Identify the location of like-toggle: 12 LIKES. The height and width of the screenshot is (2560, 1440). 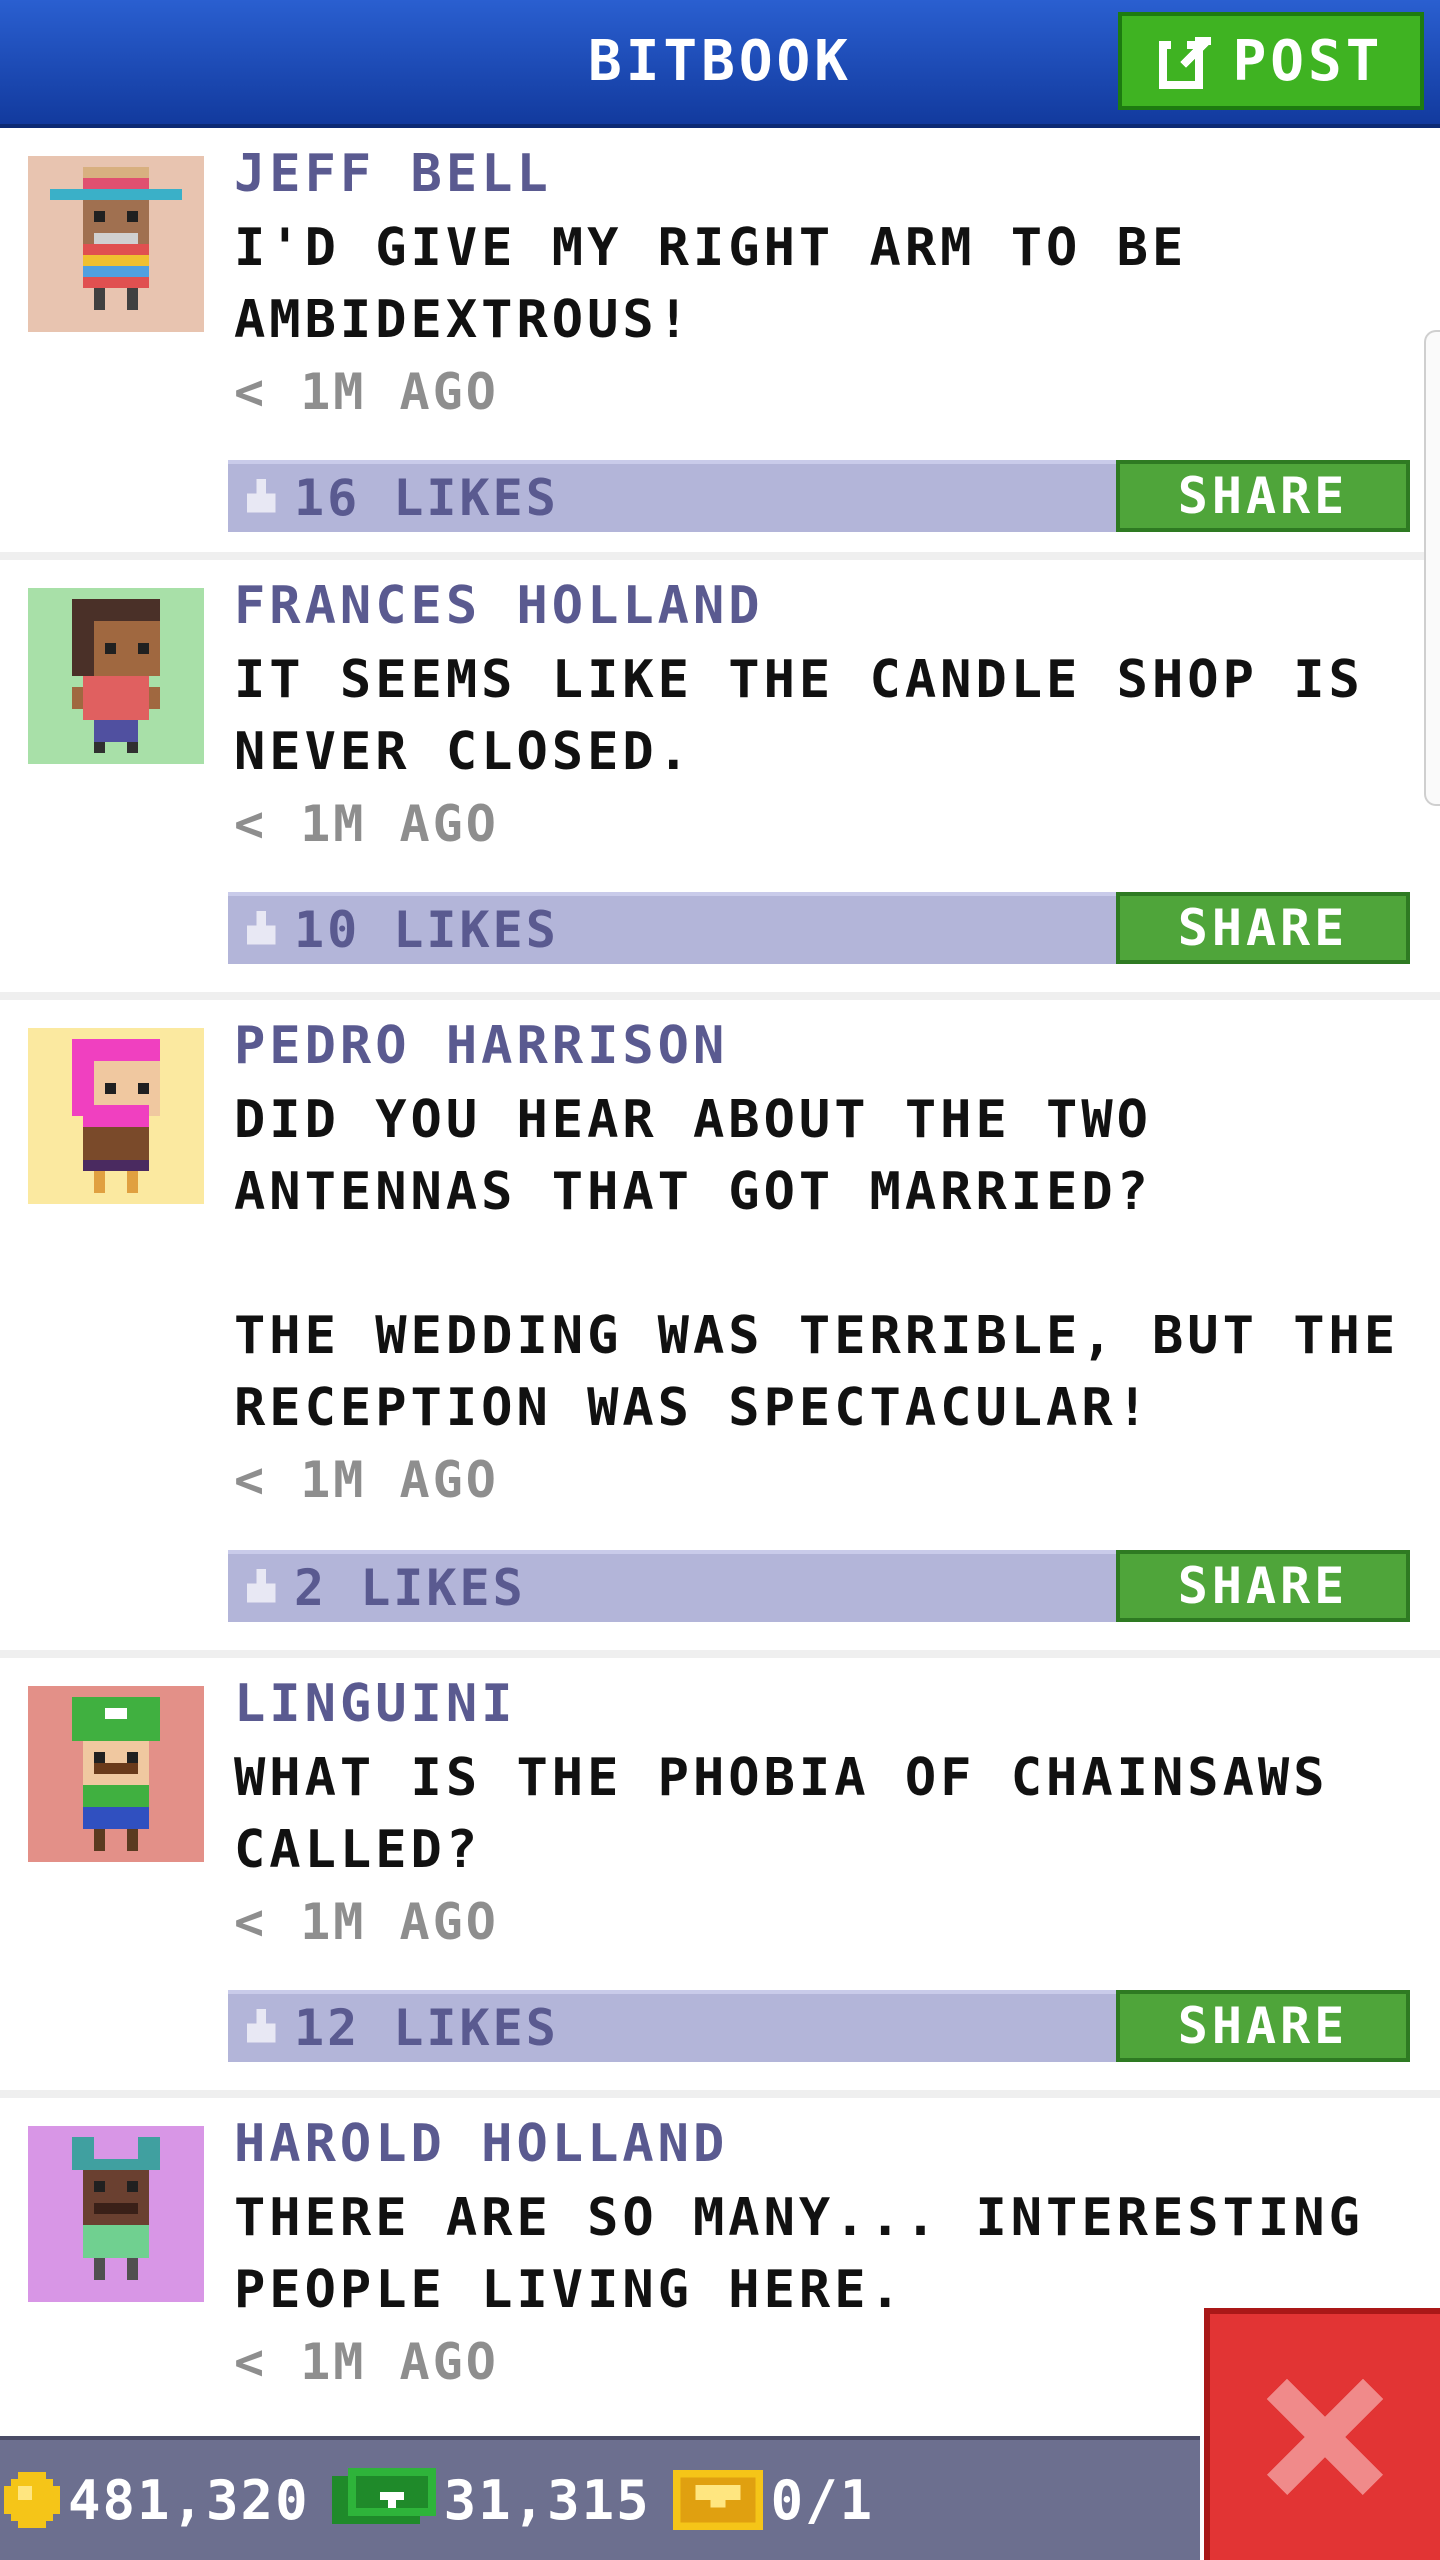
(400, 2028).